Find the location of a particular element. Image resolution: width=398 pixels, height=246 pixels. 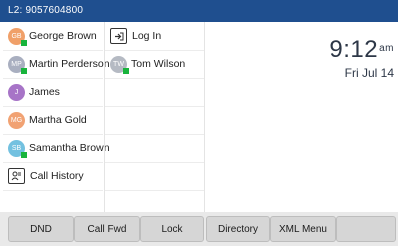

contact-name: Tom Wilson is located at coordinates (158, 64).